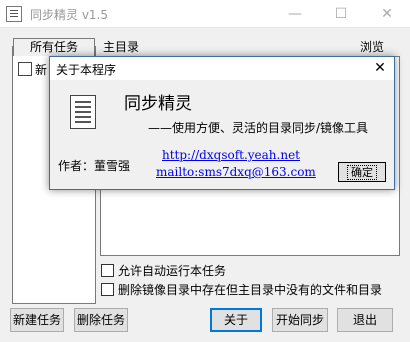 Image resolution: width=410 pixels, height=342 pixels. Describe the element at coordinates (107, 289) in the screenshot. I see `delete-mirror-checkbox` at that location.